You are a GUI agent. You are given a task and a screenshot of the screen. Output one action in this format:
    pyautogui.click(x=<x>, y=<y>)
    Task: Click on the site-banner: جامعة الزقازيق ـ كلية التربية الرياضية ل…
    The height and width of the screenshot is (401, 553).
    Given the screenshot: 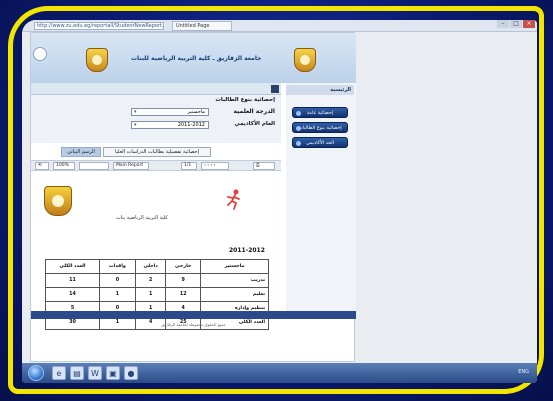 What is the action you would take?
    pyautogui.click(x=193, y=58)
    